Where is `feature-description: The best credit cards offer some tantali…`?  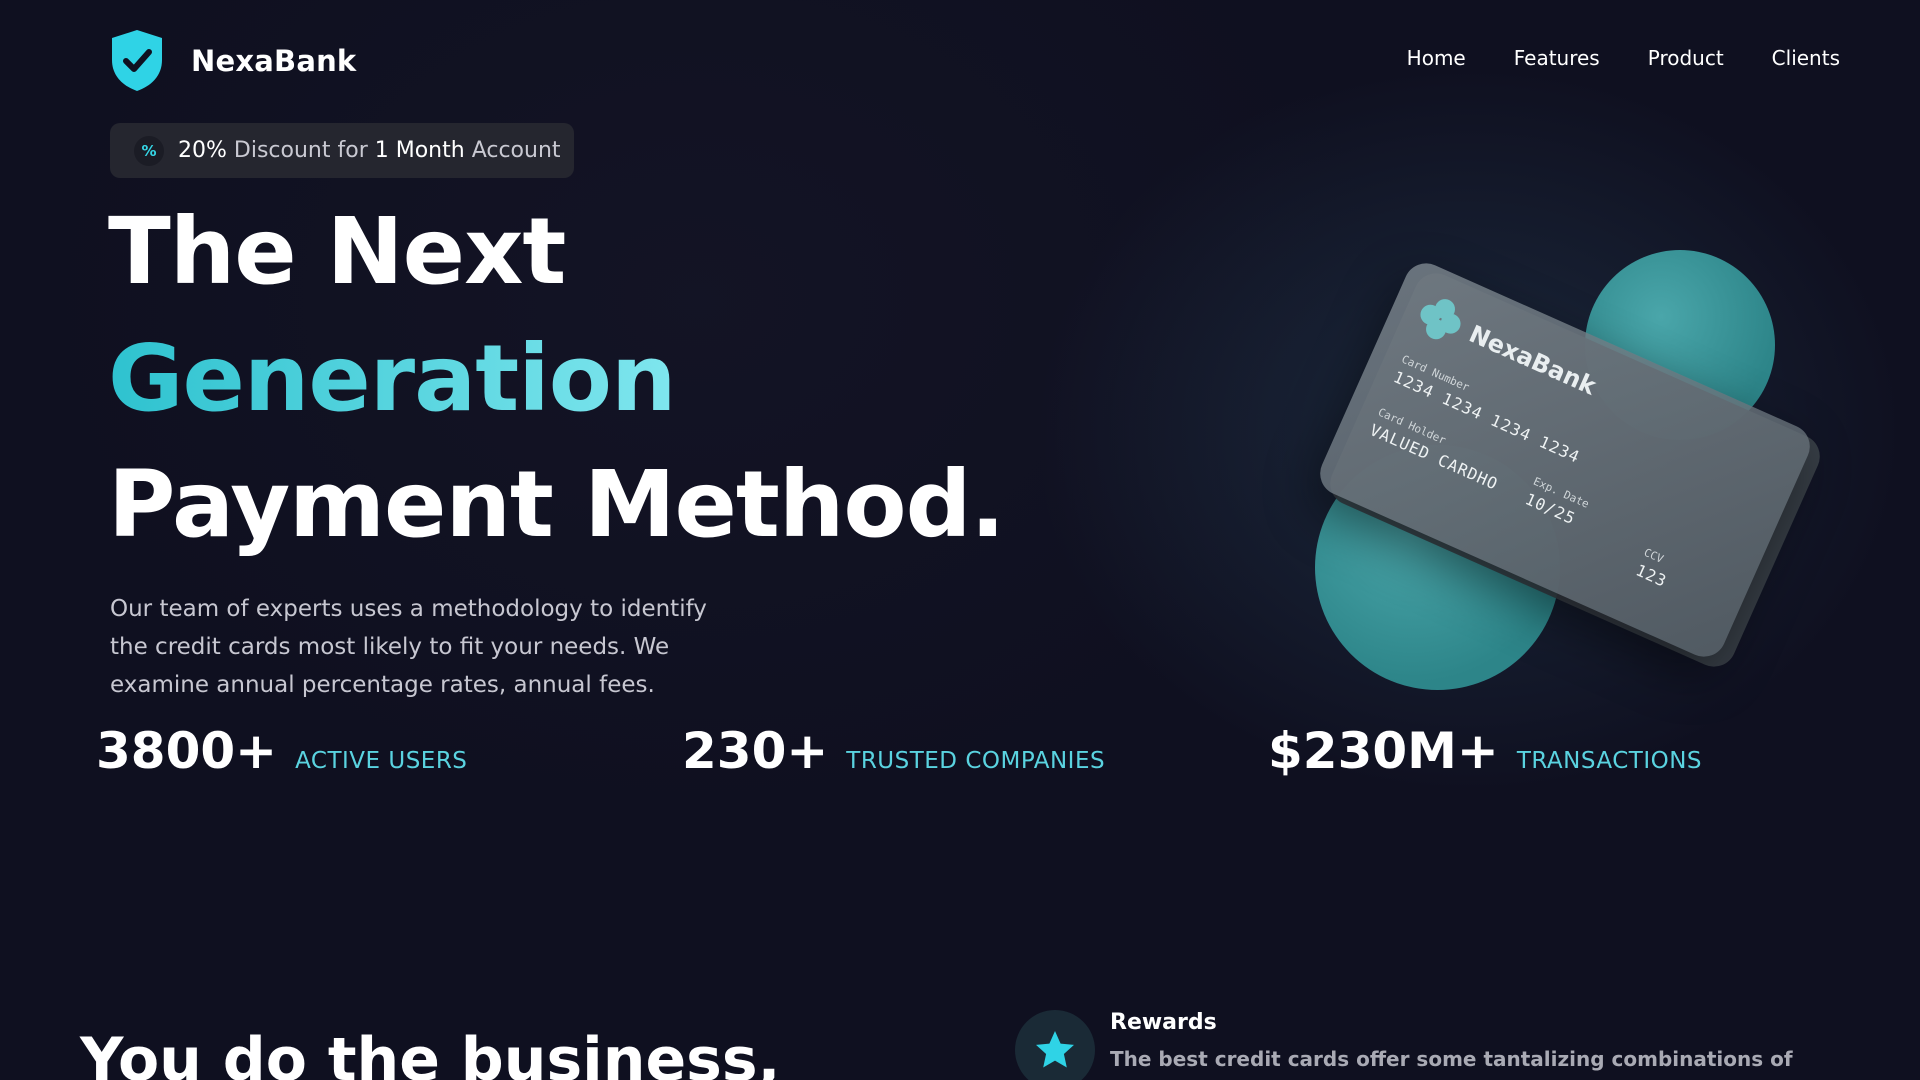 feature-description: The best credit cards offer some tantali… is located at coordinates (1451, 1059).